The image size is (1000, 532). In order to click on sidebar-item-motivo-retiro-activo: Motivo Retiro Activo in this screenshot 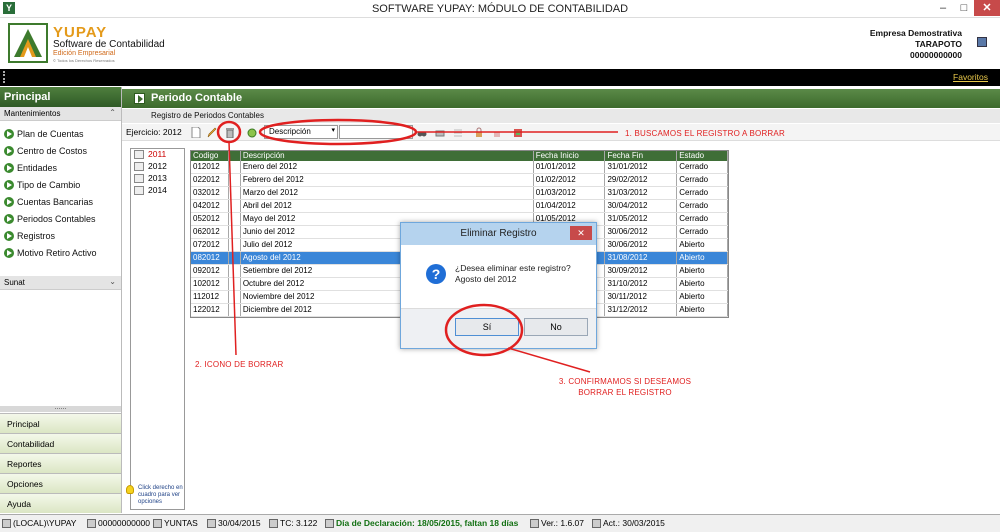, I will do `click(60, 252)`.